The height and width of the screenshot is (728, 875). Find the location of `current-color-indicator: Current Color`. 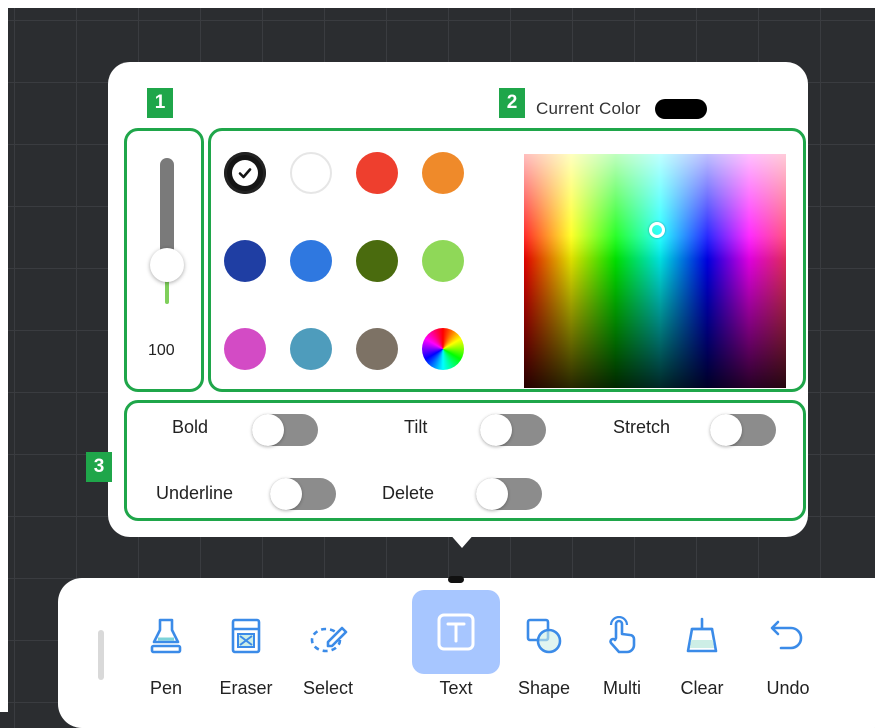

current-color-indicator: Current Color is located at coordinates (621, 109).